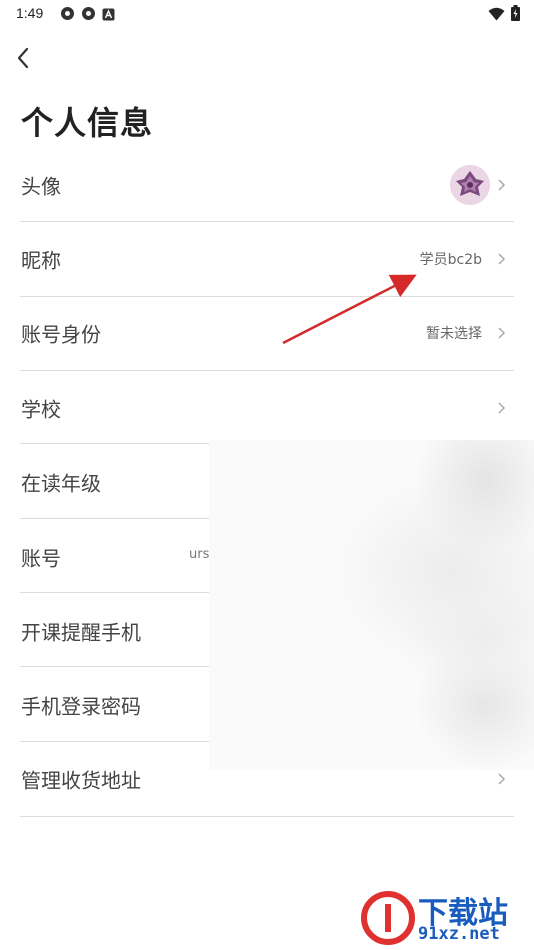 The height and width of the screenshot is (950, 534). Describe the element at coordinates (454, 334) in the screenshot. I see `identity-value: 暂未选择` at that location.